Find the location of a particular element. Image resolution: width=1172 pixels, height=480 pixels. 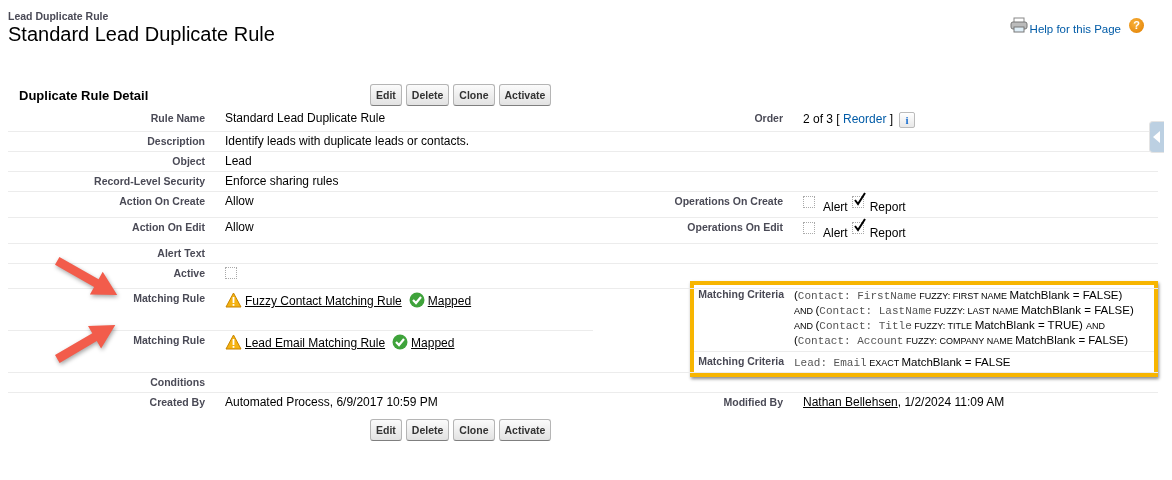

field-label: Operations On Edit is located at coordinates (735, 227).